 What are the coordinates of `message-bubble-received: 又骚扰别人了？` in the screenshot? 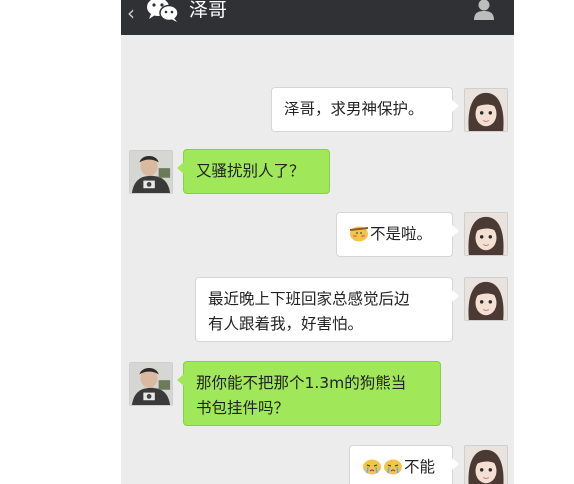 It's located at (253, 171).